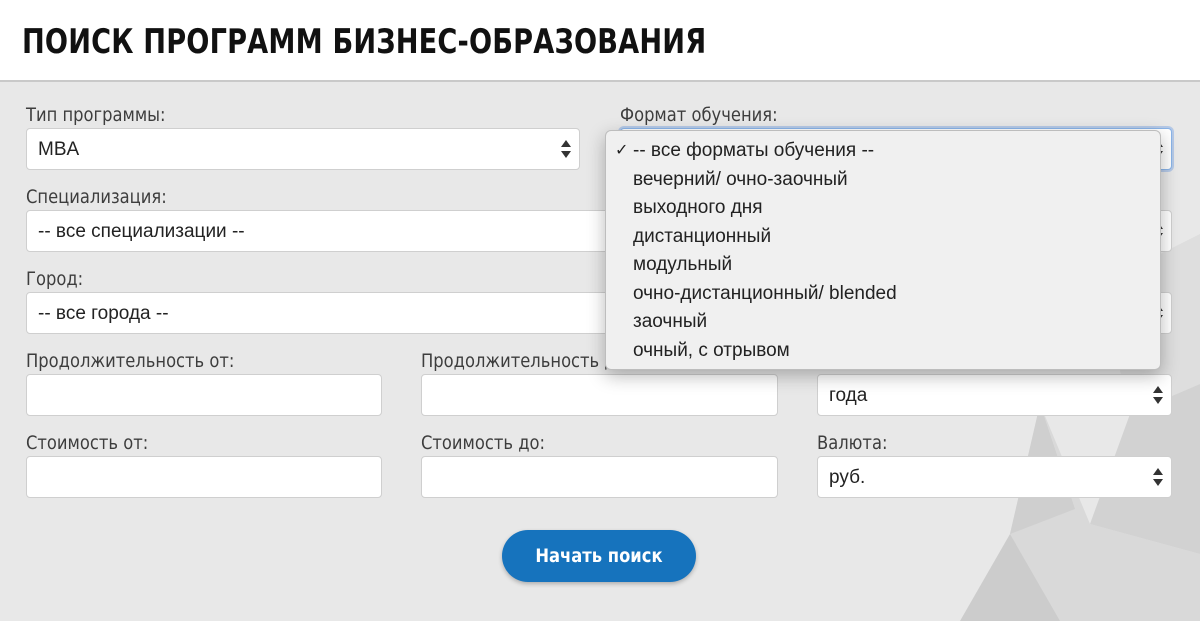 This screenshot has height=621, width=1200. Describe the element at coordinates (883, 350) in the screenshot. I see `dropdown-option: очный, с отрывом` at that location.